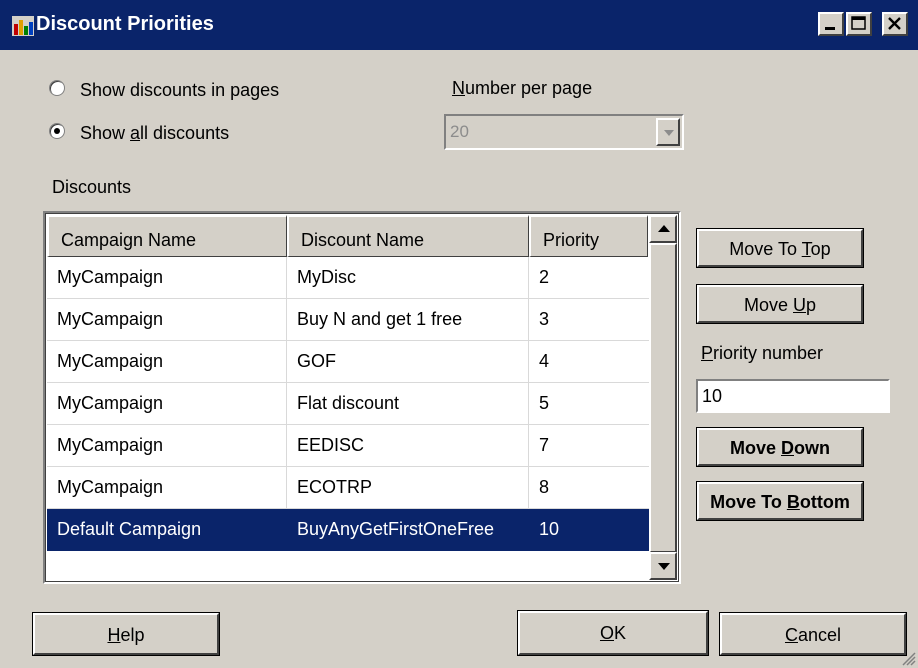 This screenshot has height=668, width=918. I want to click on number-per-page-value: 20, so click(459, 131).